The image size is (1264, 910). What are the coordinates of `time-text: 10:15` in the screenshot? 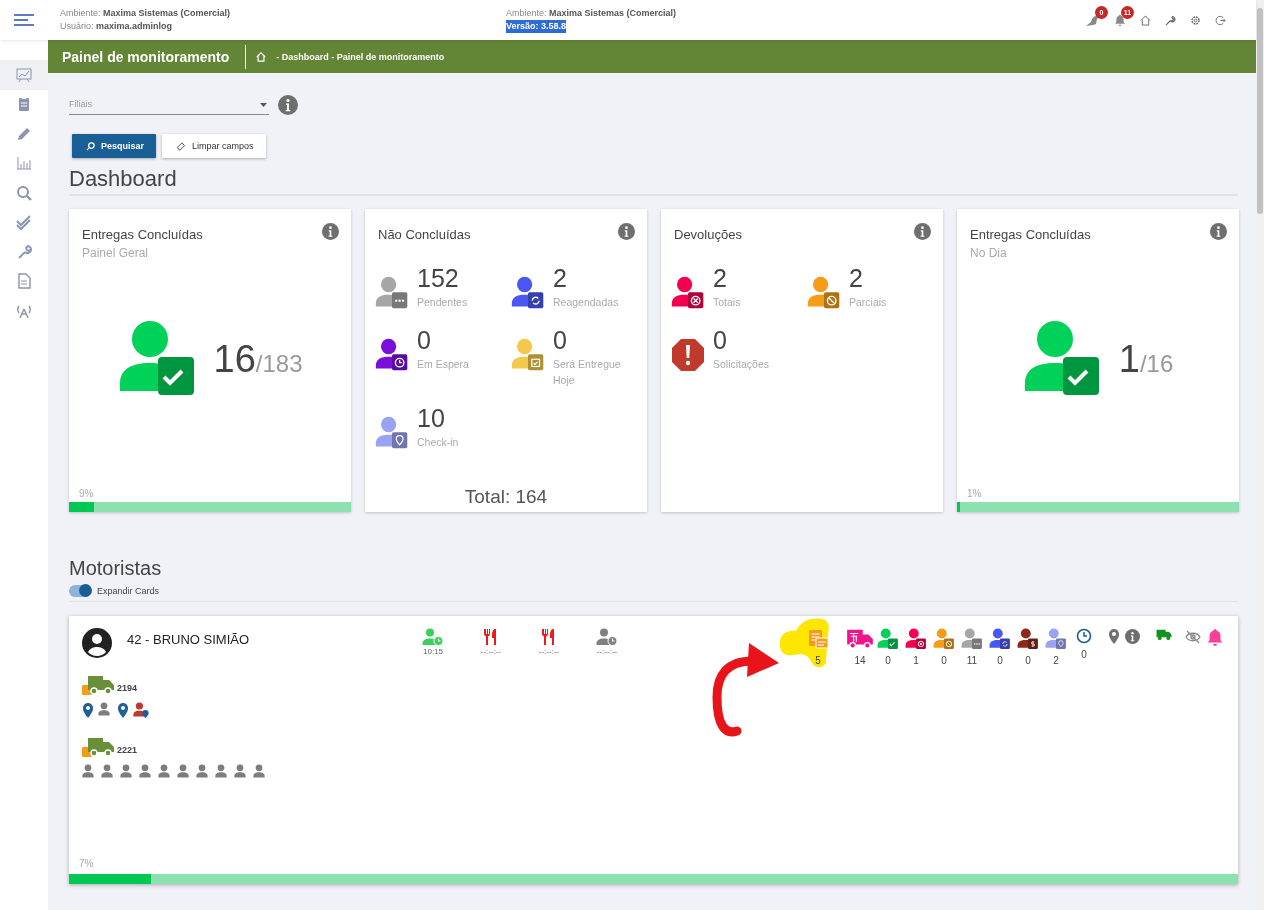 It's located at (433, 651).